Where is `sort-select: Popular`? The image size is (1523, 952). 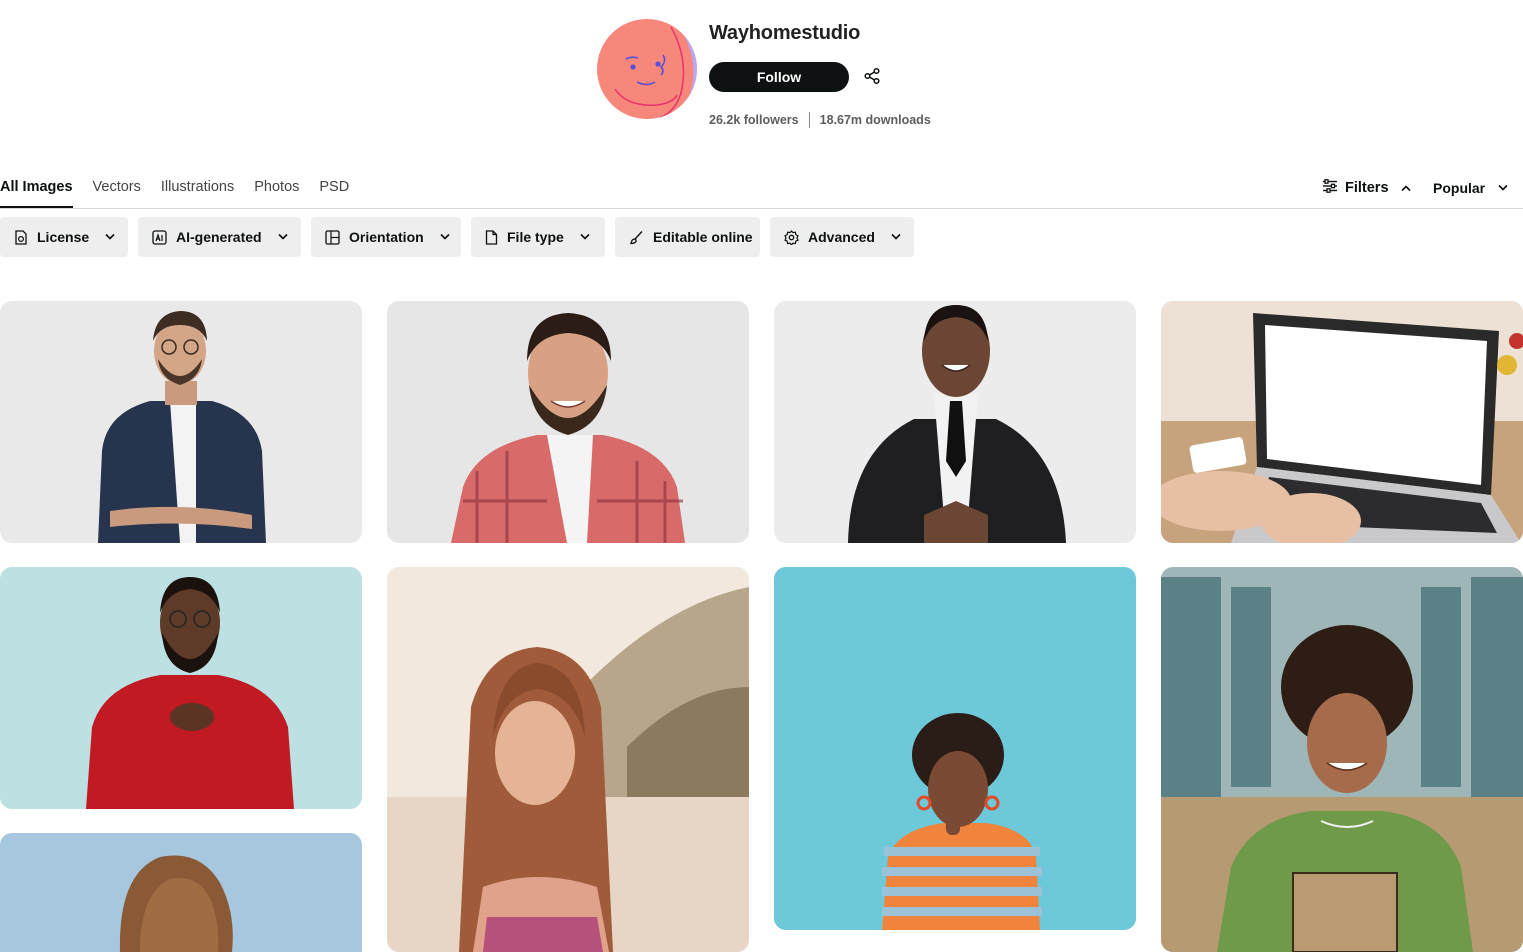
sort-select: Popular is located at coordinates (1471, 188).